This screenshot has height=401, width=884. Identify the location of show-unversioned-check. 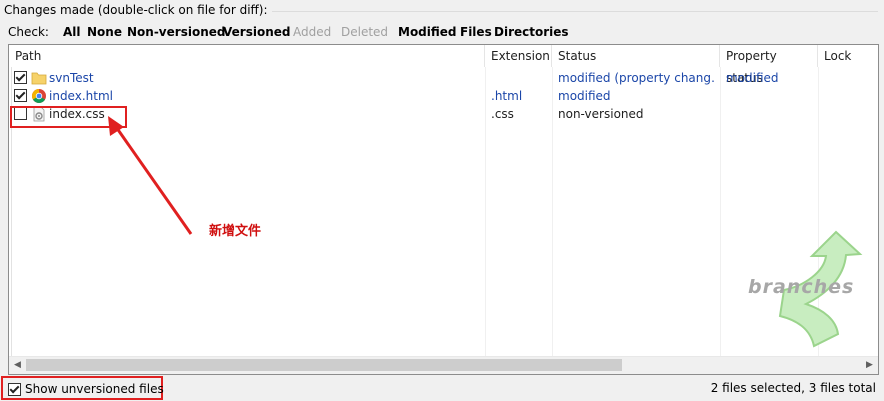
(14, 389).